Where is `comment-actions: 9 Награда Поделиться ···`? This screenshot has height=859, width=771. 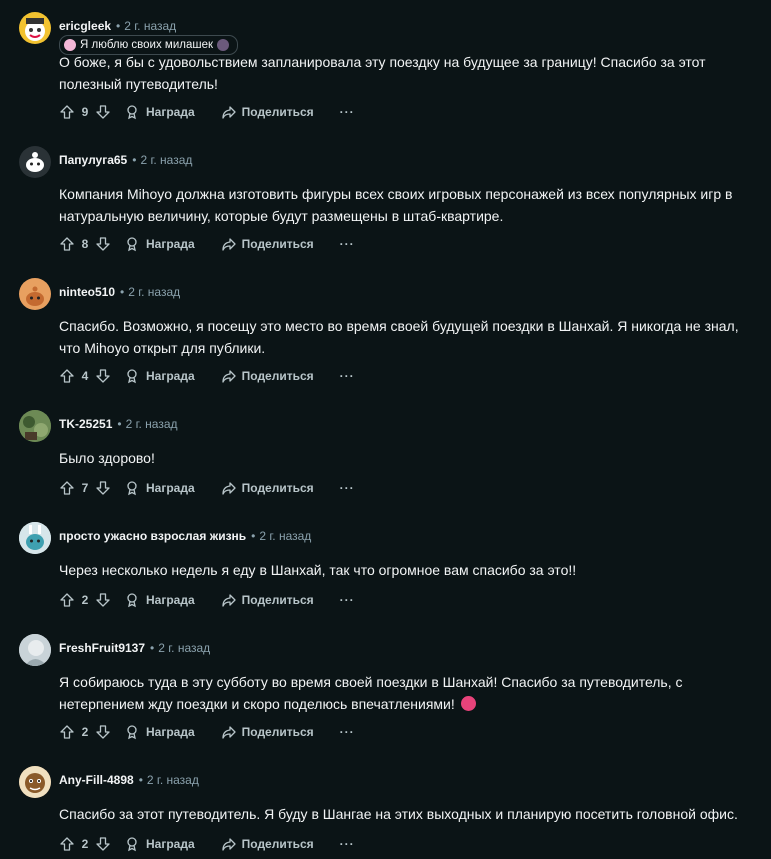
comment-actions: 9 Награда Поделиться ··· is located at coordinates (207, 112).